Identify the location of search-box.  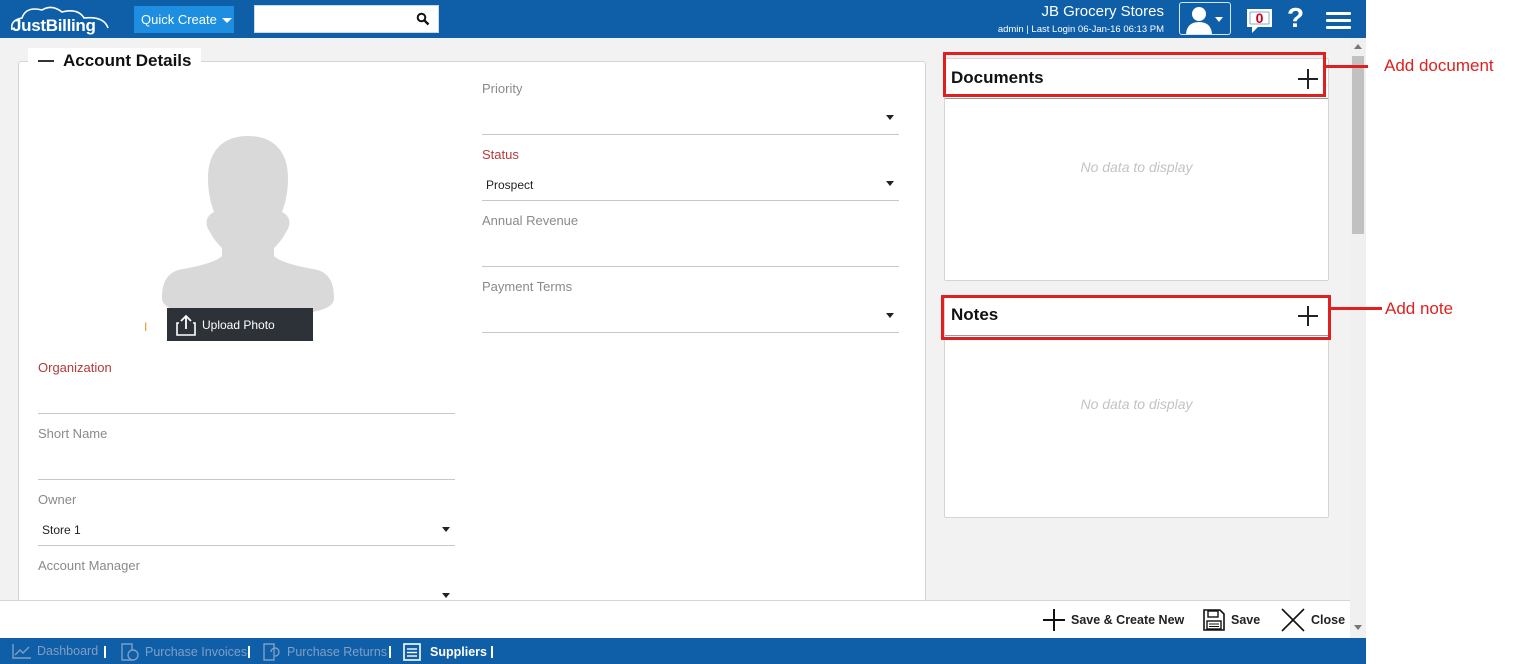
(346, 19).